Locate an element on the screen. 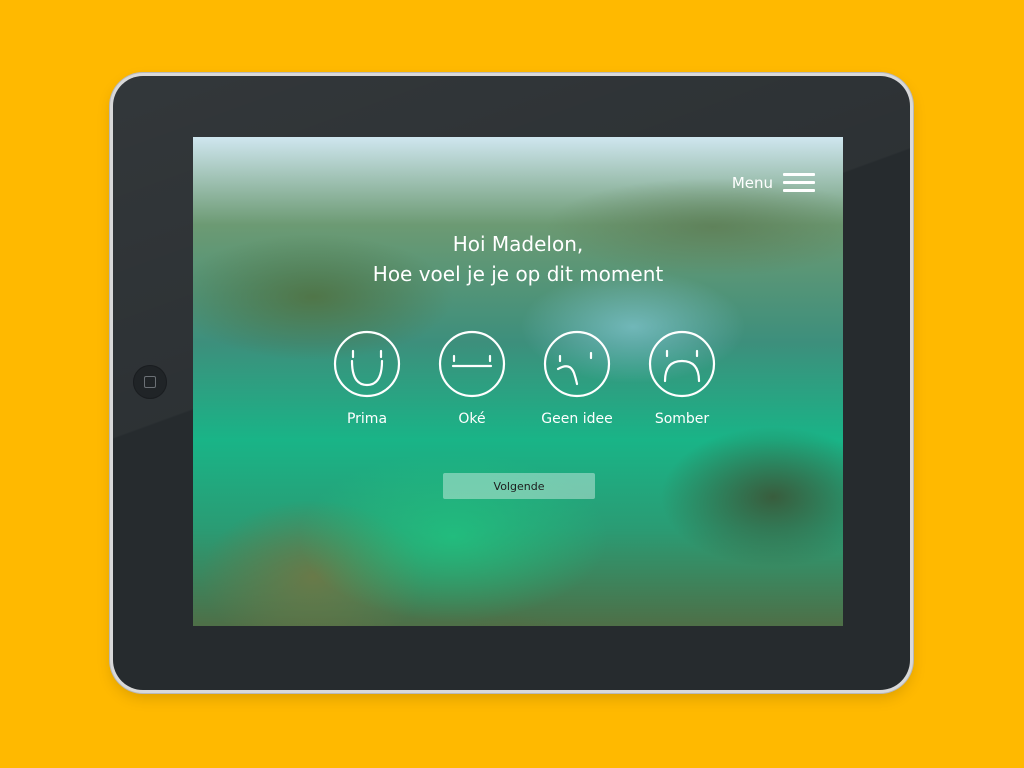 This screenshot has height=768, width=1024. mood-options: Prima Oké Geen idee Somber is located at coordinates (532, 384).